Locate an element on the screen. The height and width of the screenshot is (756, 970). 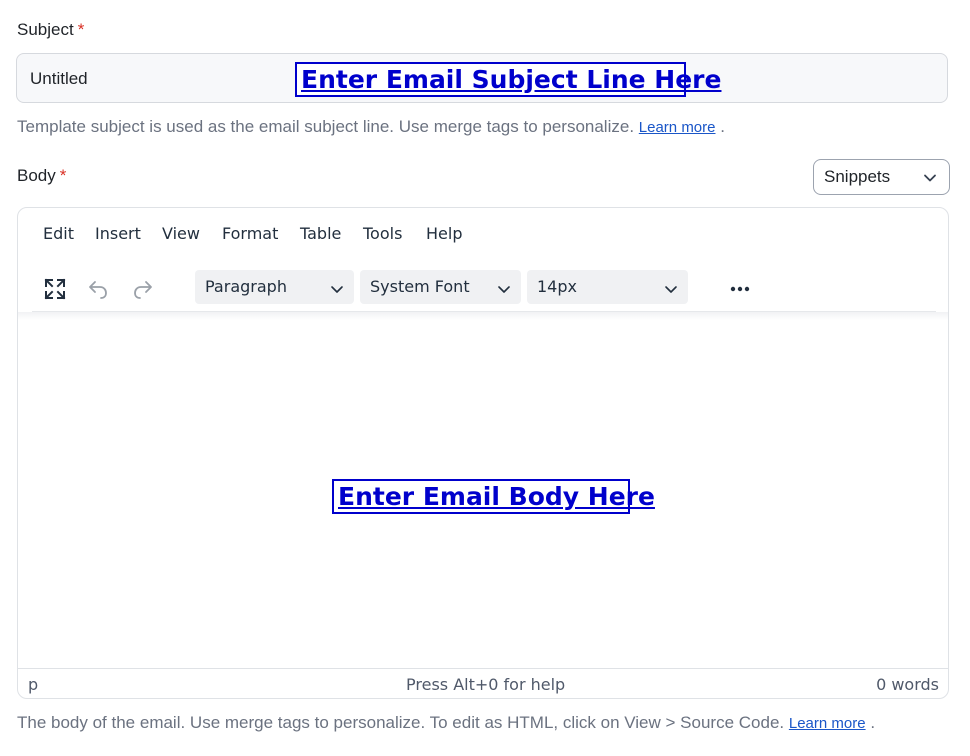
more-button is located at coordinates (740, 289).